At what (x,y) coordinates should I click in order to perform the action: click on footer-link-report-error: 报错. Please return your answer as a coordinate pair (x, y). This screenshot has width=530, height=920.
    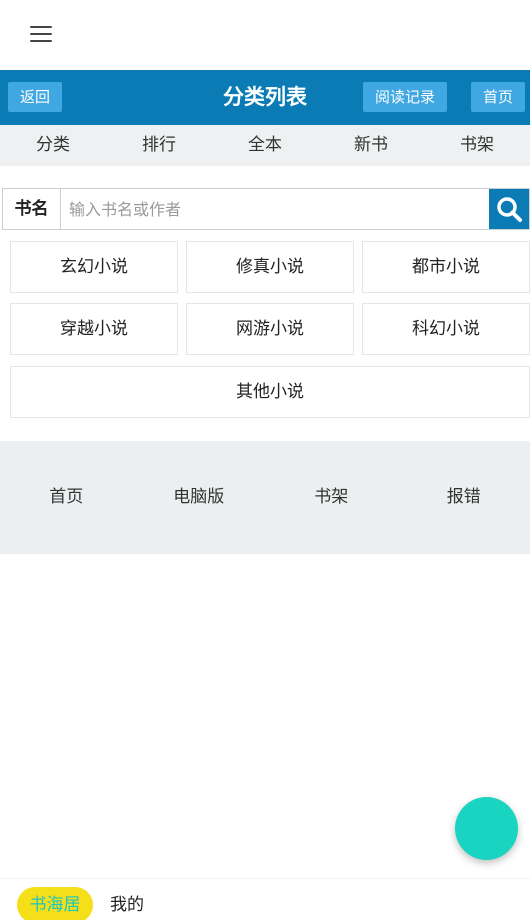
    Looking at the image, I should click on (464, 497).